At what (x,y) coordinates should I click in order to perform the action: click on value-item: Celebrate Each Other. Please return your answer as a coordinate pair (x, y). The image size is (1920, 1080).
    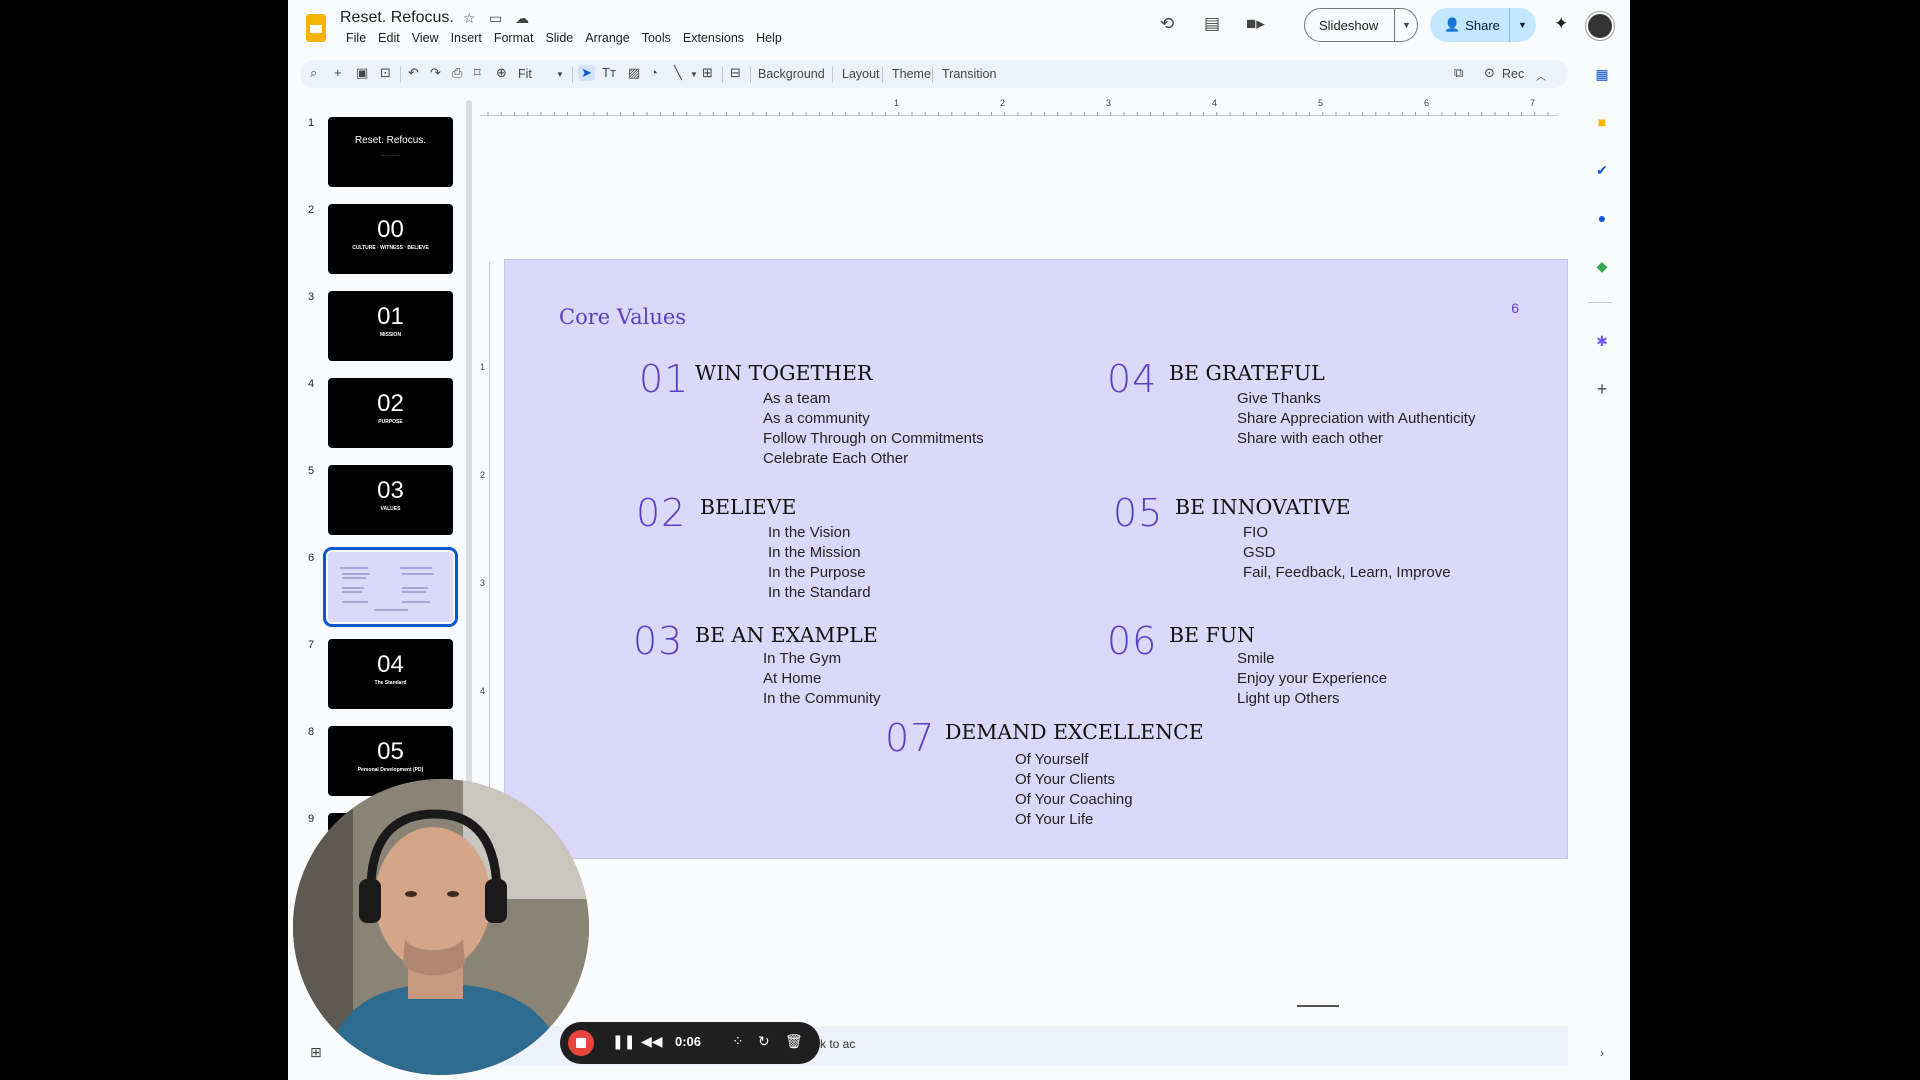
    Looking at the image, I should click on (836, 458).